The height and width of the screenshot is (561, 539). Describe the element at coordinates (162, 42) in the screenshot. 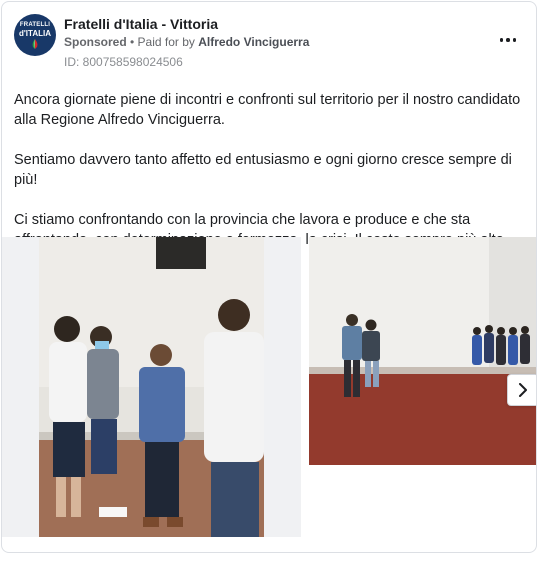

I see `paid-for-prefix: • Paid for by` at that location.